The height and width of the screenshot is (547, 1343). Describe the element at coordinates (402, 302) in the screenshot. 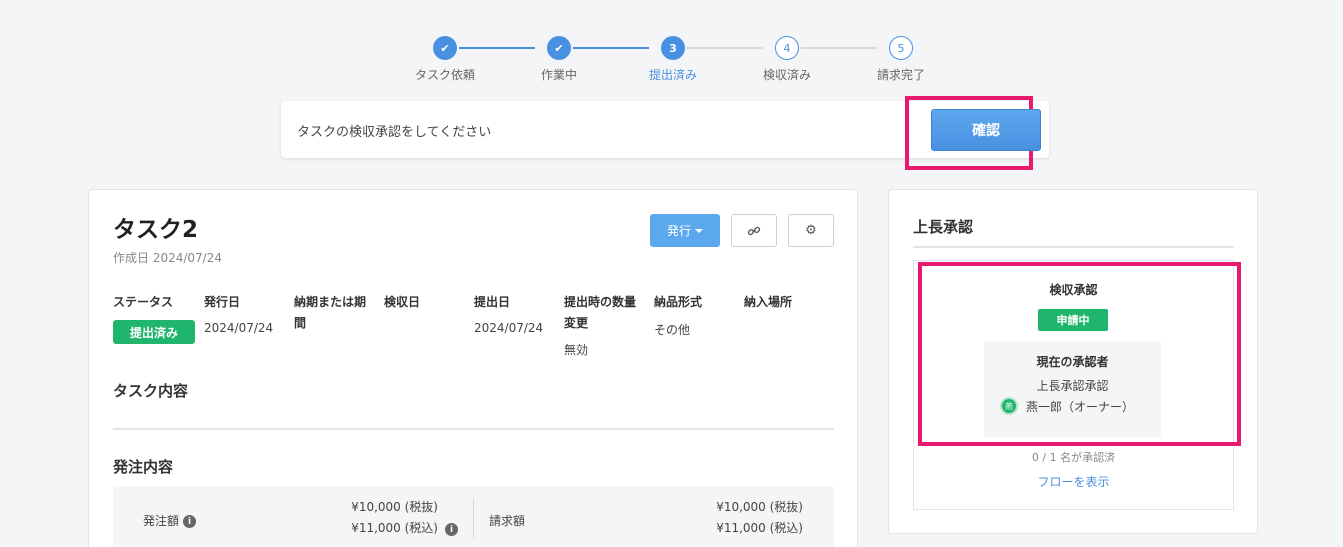

I see `field-label: 検収日` at that location.